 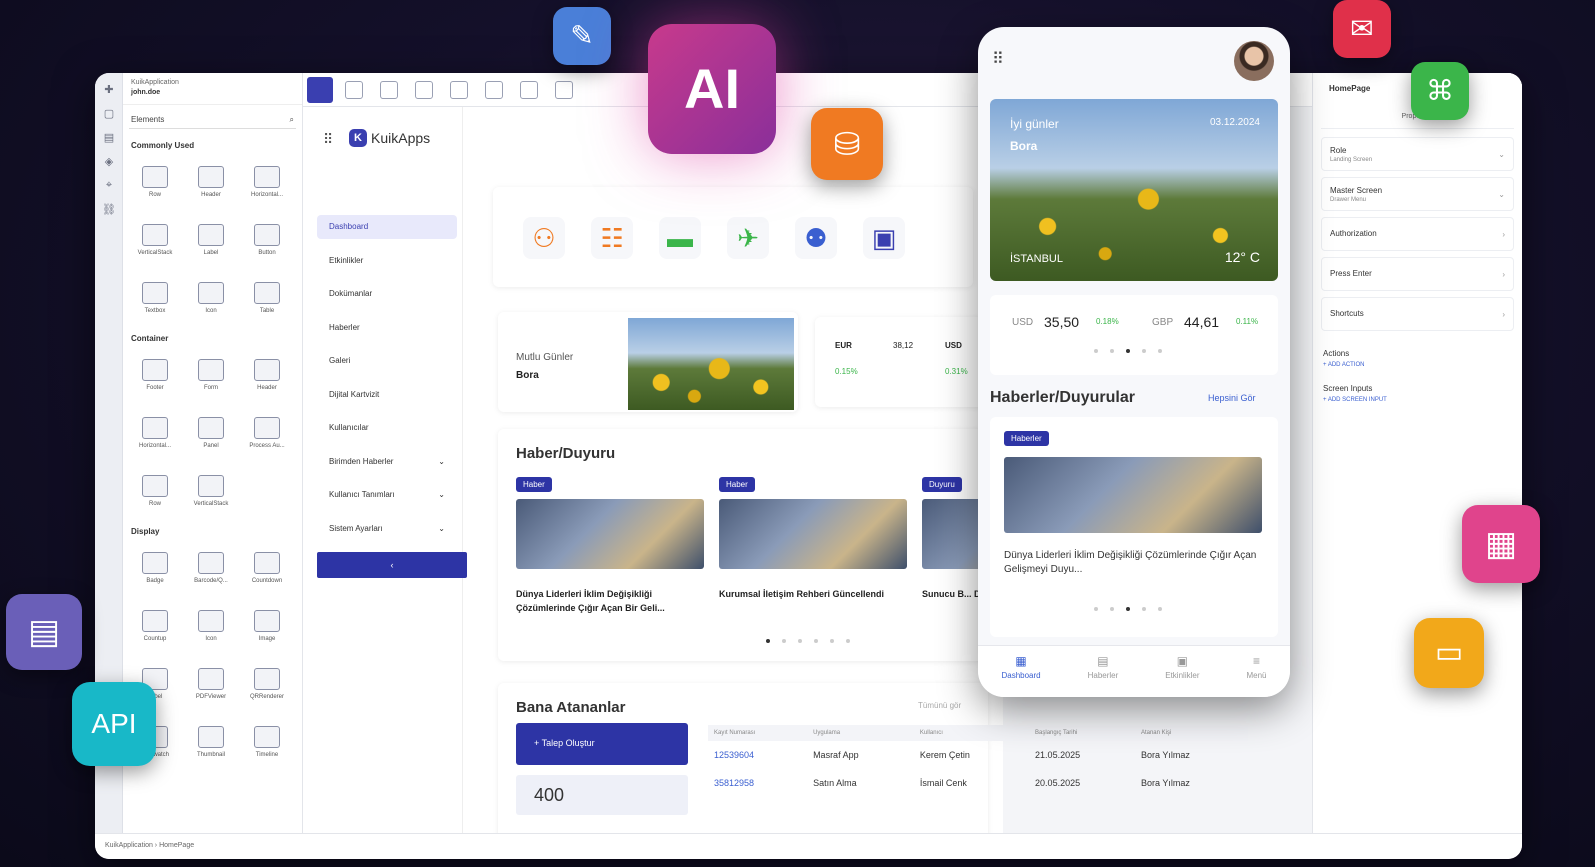 I want to click on nav-item: Dokümanlar, so click(x=387, y=294).